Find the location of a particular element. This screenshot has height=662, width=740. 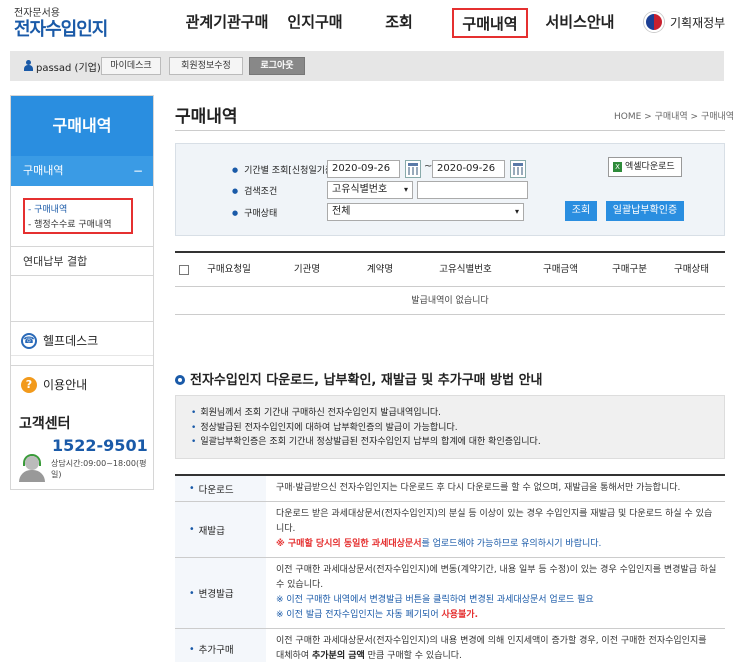

info-line: 회원님께서 조회 기간내 구매하신 전자수입인지 발급내역입니다. is located at coordinates (457, 413).